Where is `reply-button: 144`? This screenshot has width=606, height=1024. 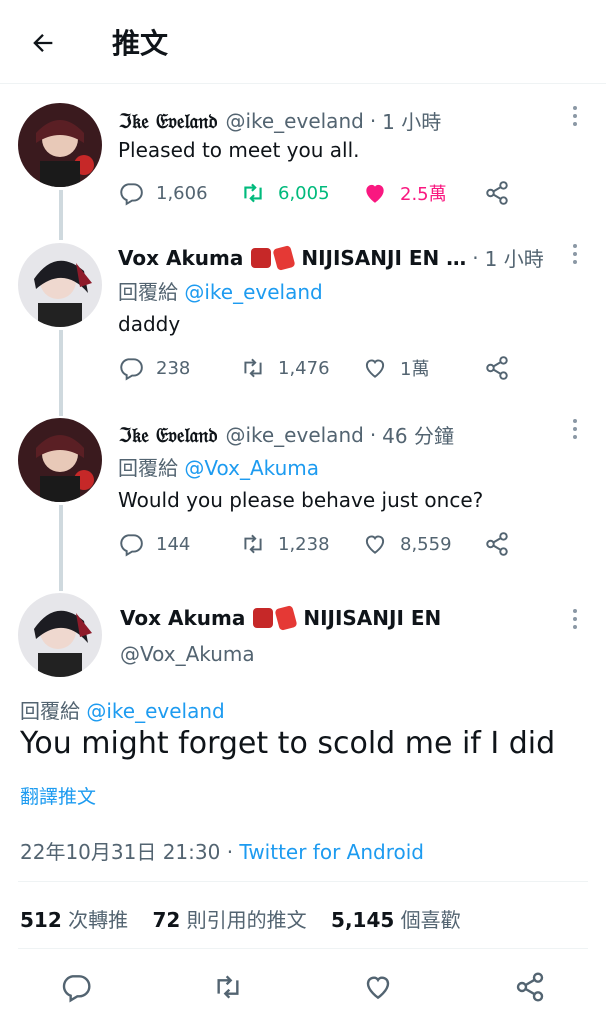
reply-button: 144 is located at coordinates (154, 544).